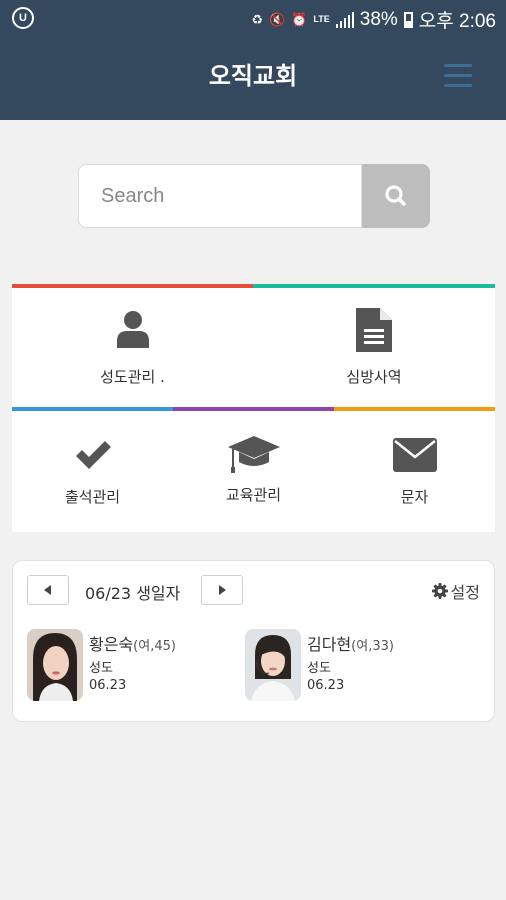 The height and width of the screenshot is (900, 506). I want to click on accent-bar-blue, so click(92, 409).